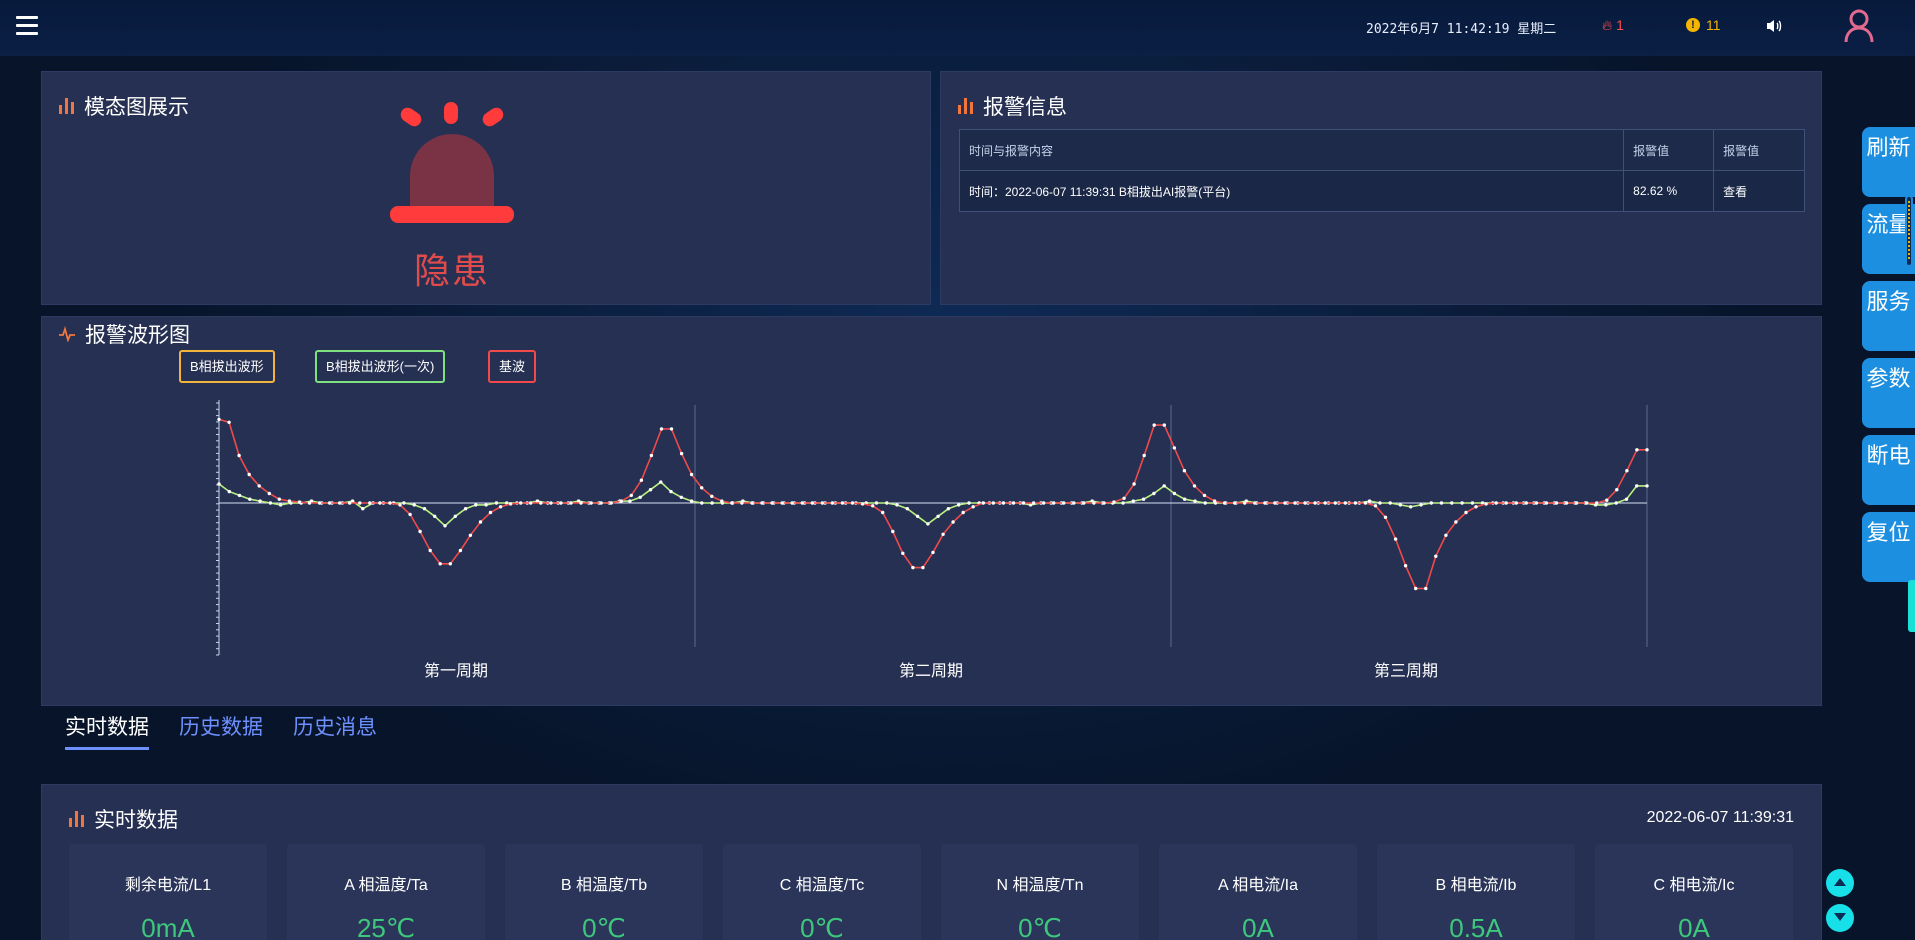 The image size is (1915, 940). Describe the element at coordinates (1774, 28) in the screenshot. I see `speaker-icon` at that location.